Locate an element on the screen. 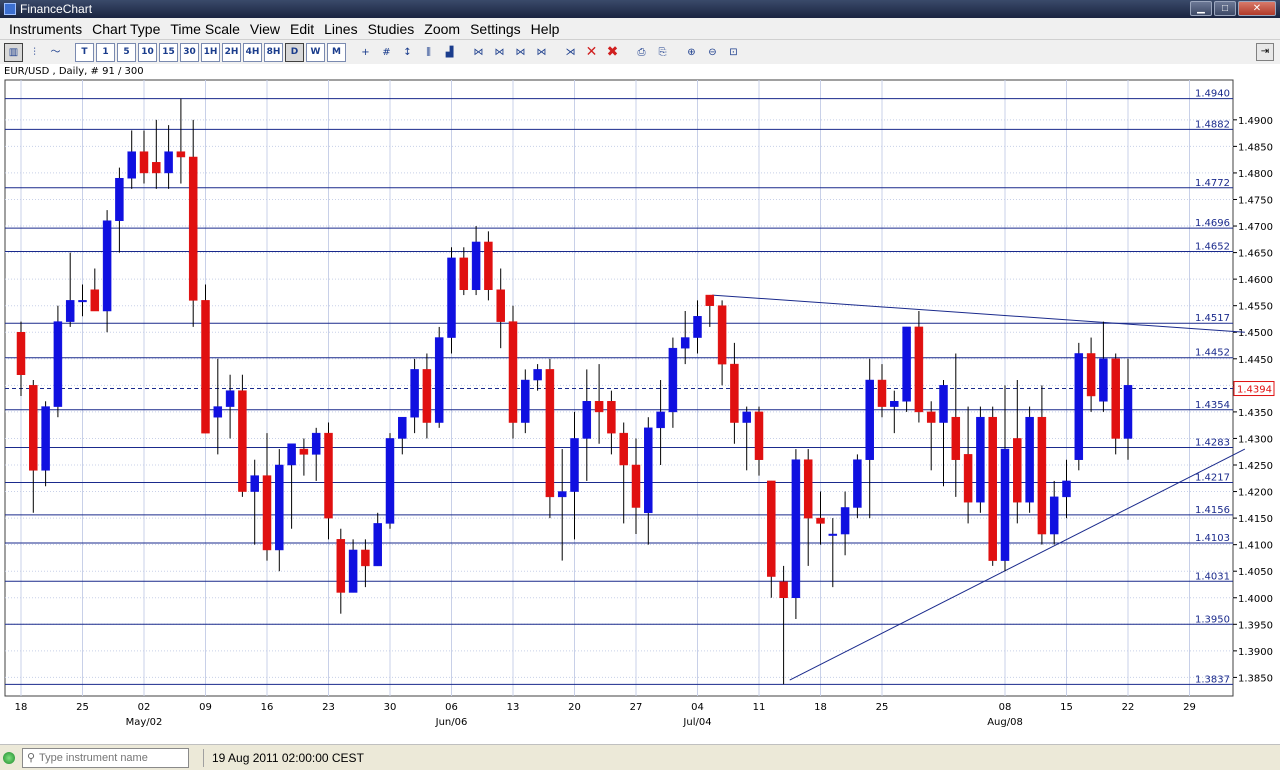 The image size is (1280, 770). menu-time-scale: Time Scale is located at coordinates (205, 29).